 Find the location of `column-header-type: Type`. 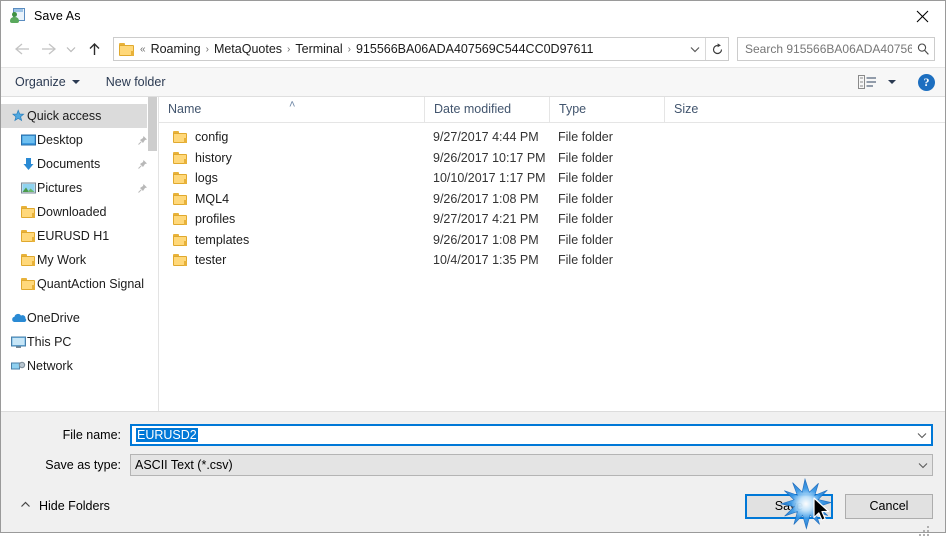

column-header-type: Type is located at coordinates (606, 109).